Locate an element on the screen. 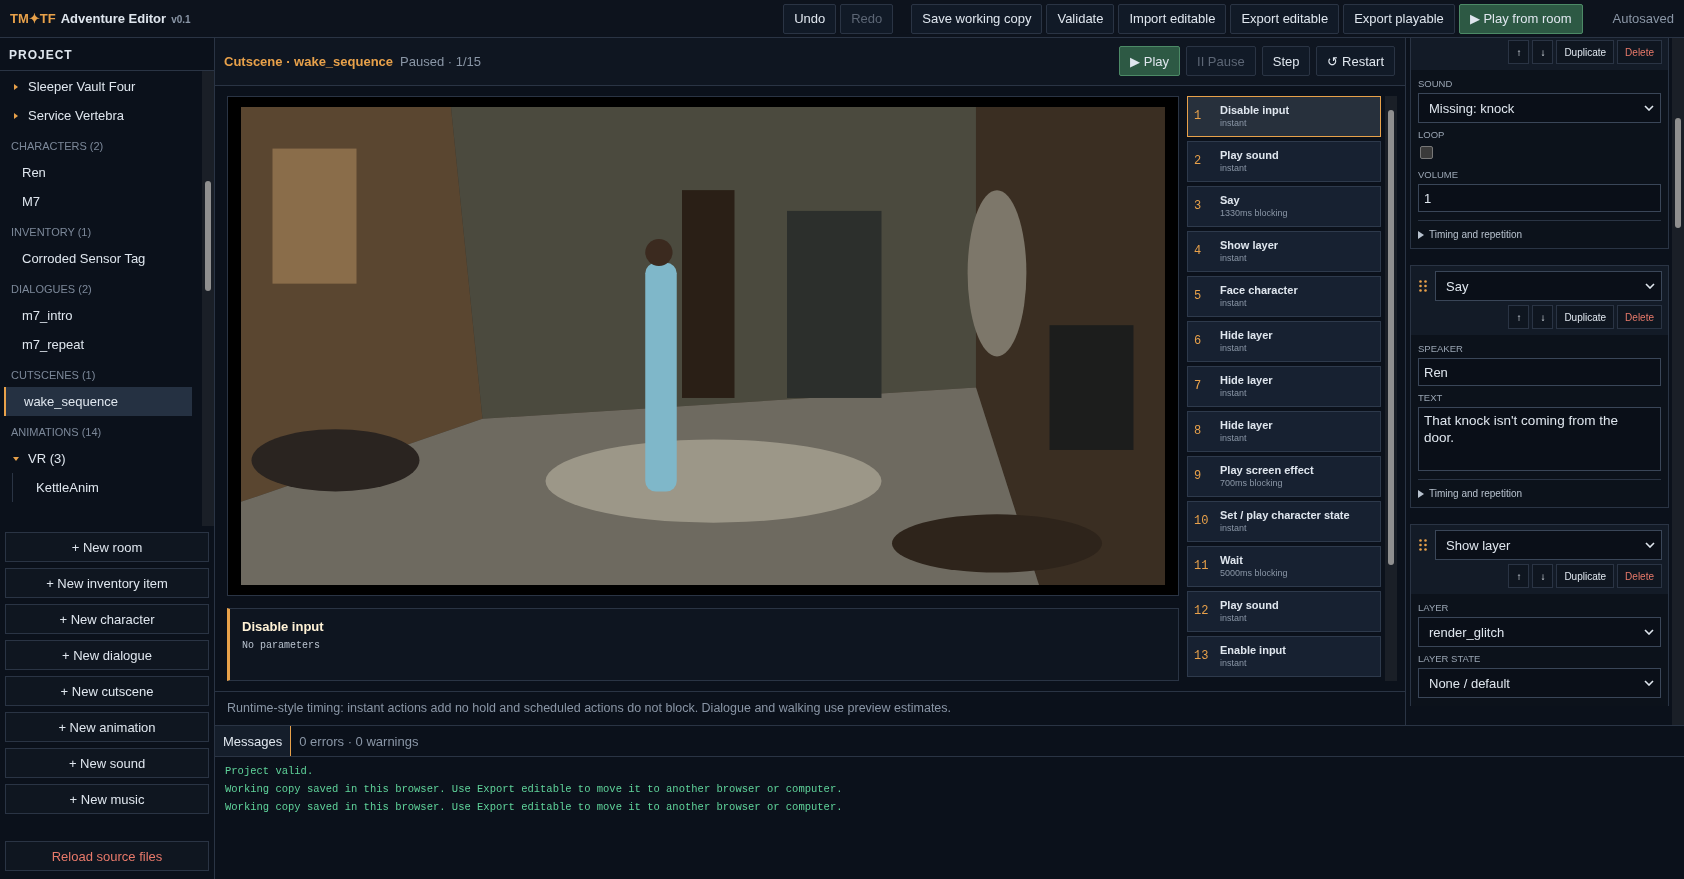 The image size is (1684, 879). chevron-down-icon is located at coordinates (1650, 286).